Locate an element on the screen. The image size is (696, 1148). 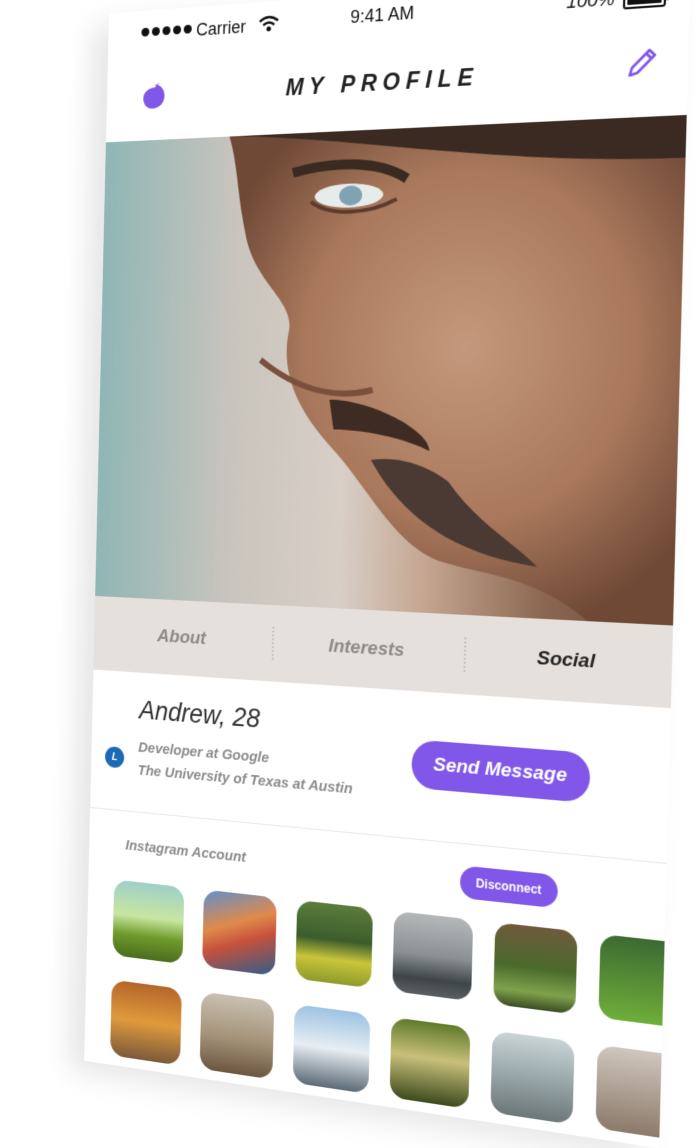
tab-social: Social is located at coordinates (568, 660).